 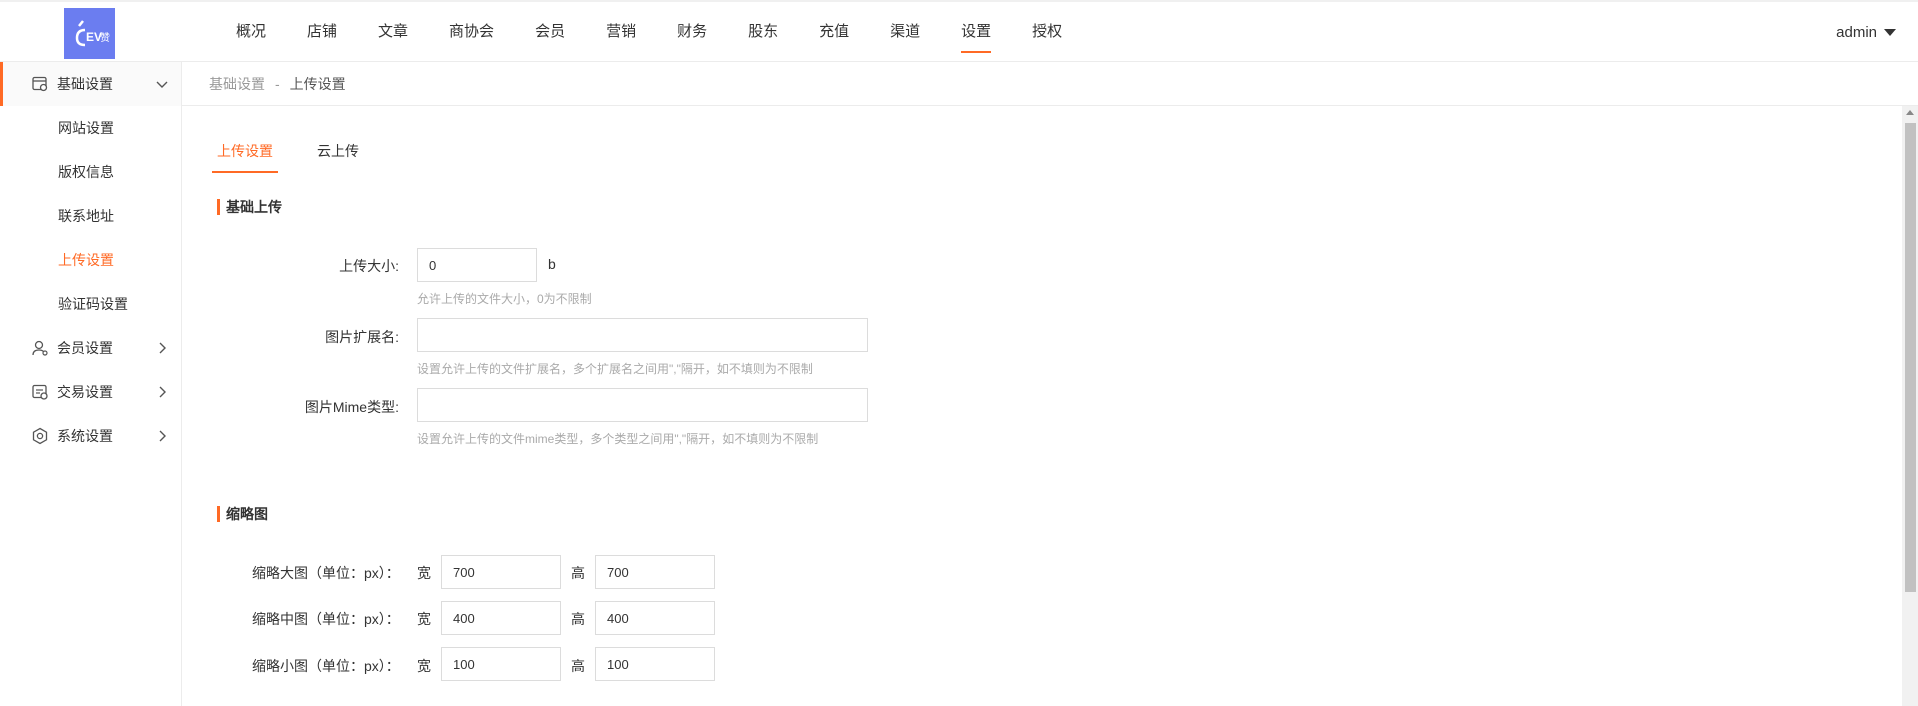 I want to click on gear-icon, so click(x=40, y=436).